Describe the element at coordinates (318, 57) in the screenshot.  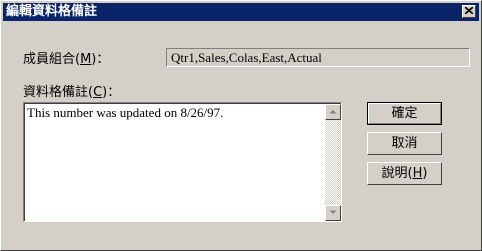
I see `member-combination-field: Qtr1,Sales,Colas,East,Actual` at that location.